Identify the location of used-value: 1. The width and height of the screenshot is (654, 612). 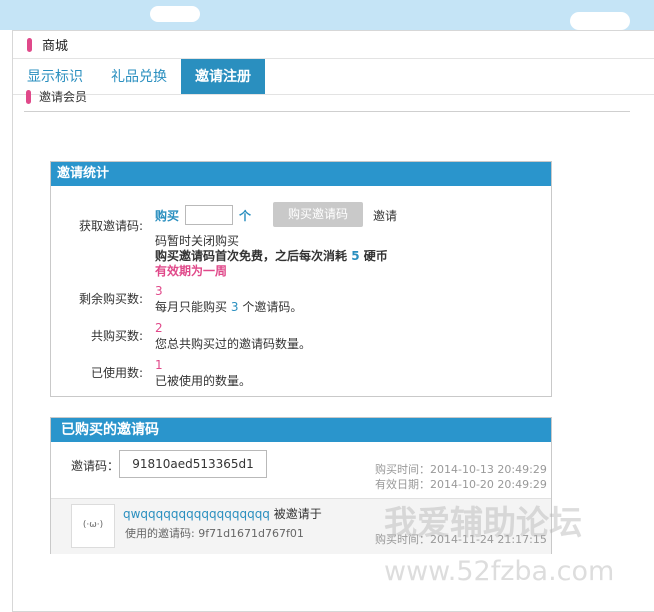
(159, 365).